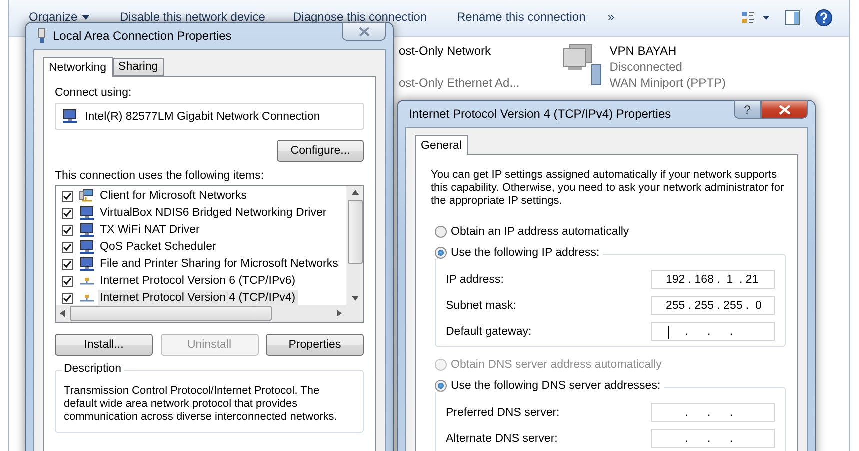  Describe the element at coordinates (502, 438) in the screenshot. I see `field-label: Alternate DNS server:` at that location.